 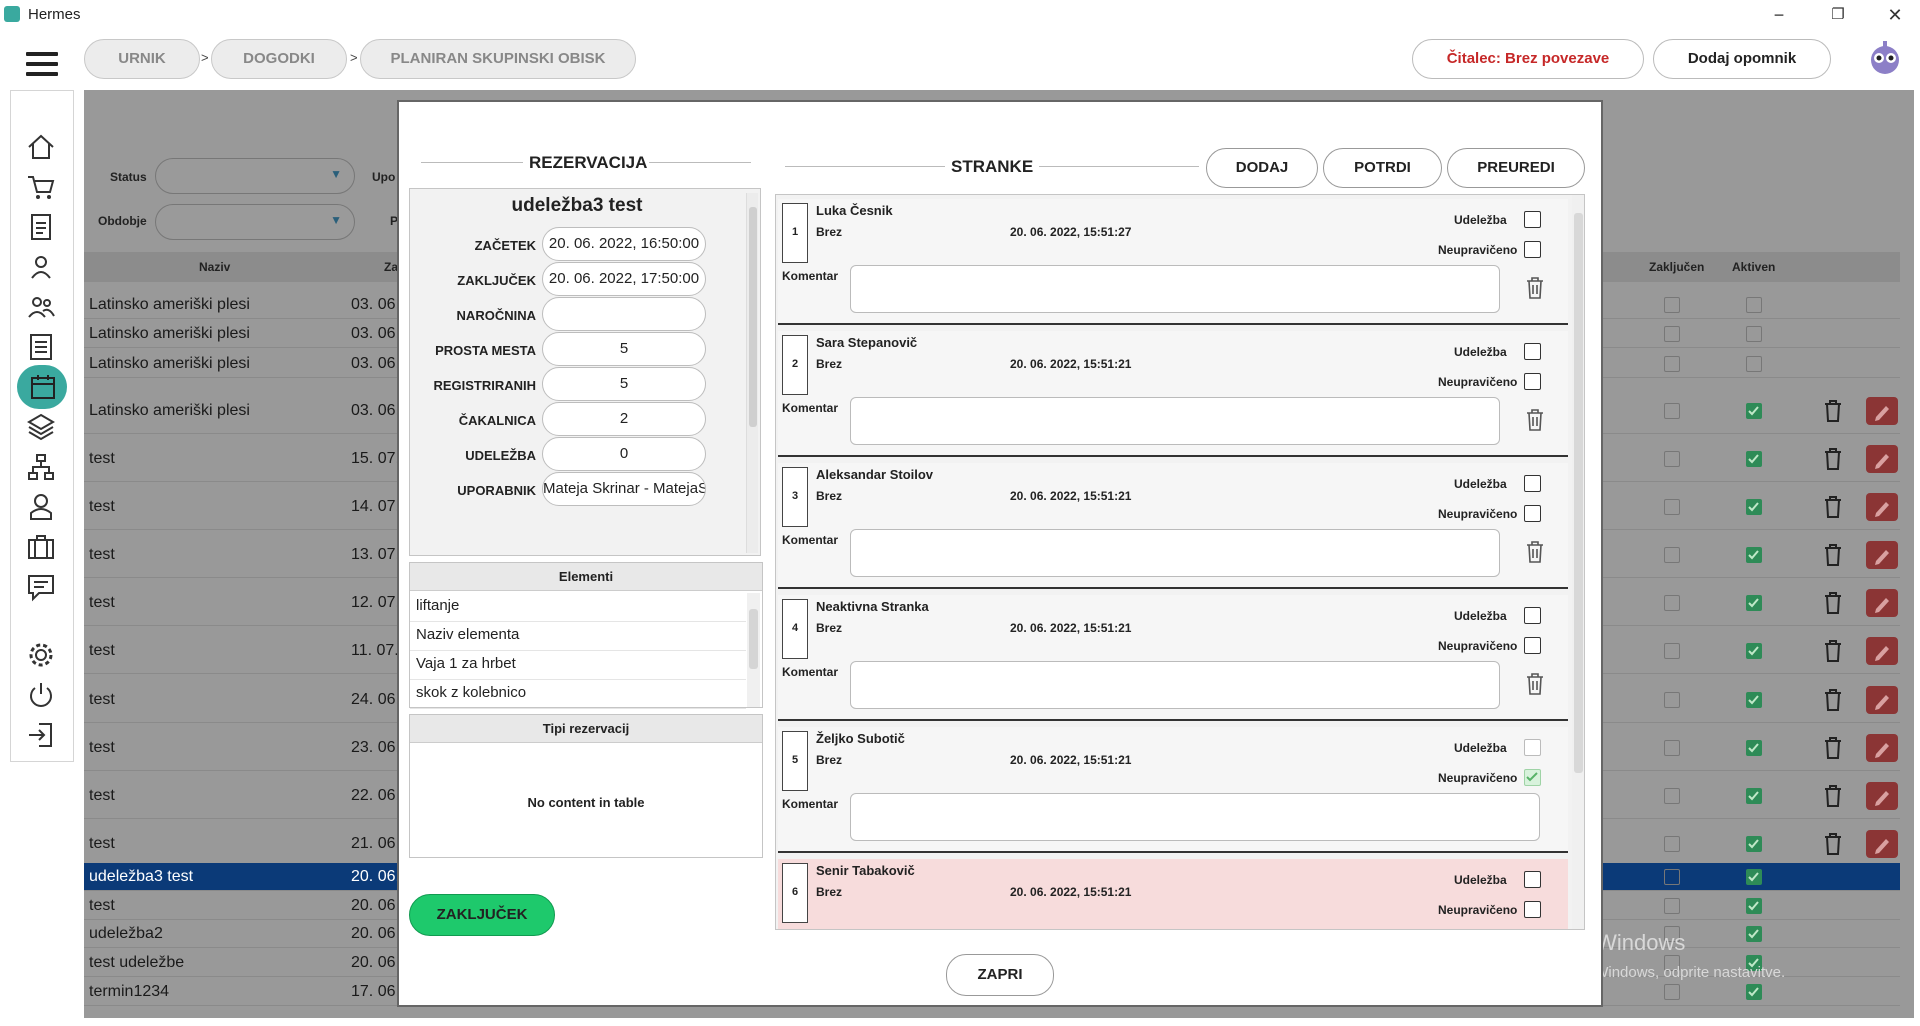 What do you see at coordinates (41, 427) in the screenshot?
I see `layers-icon` at bounding box center [41, 427].